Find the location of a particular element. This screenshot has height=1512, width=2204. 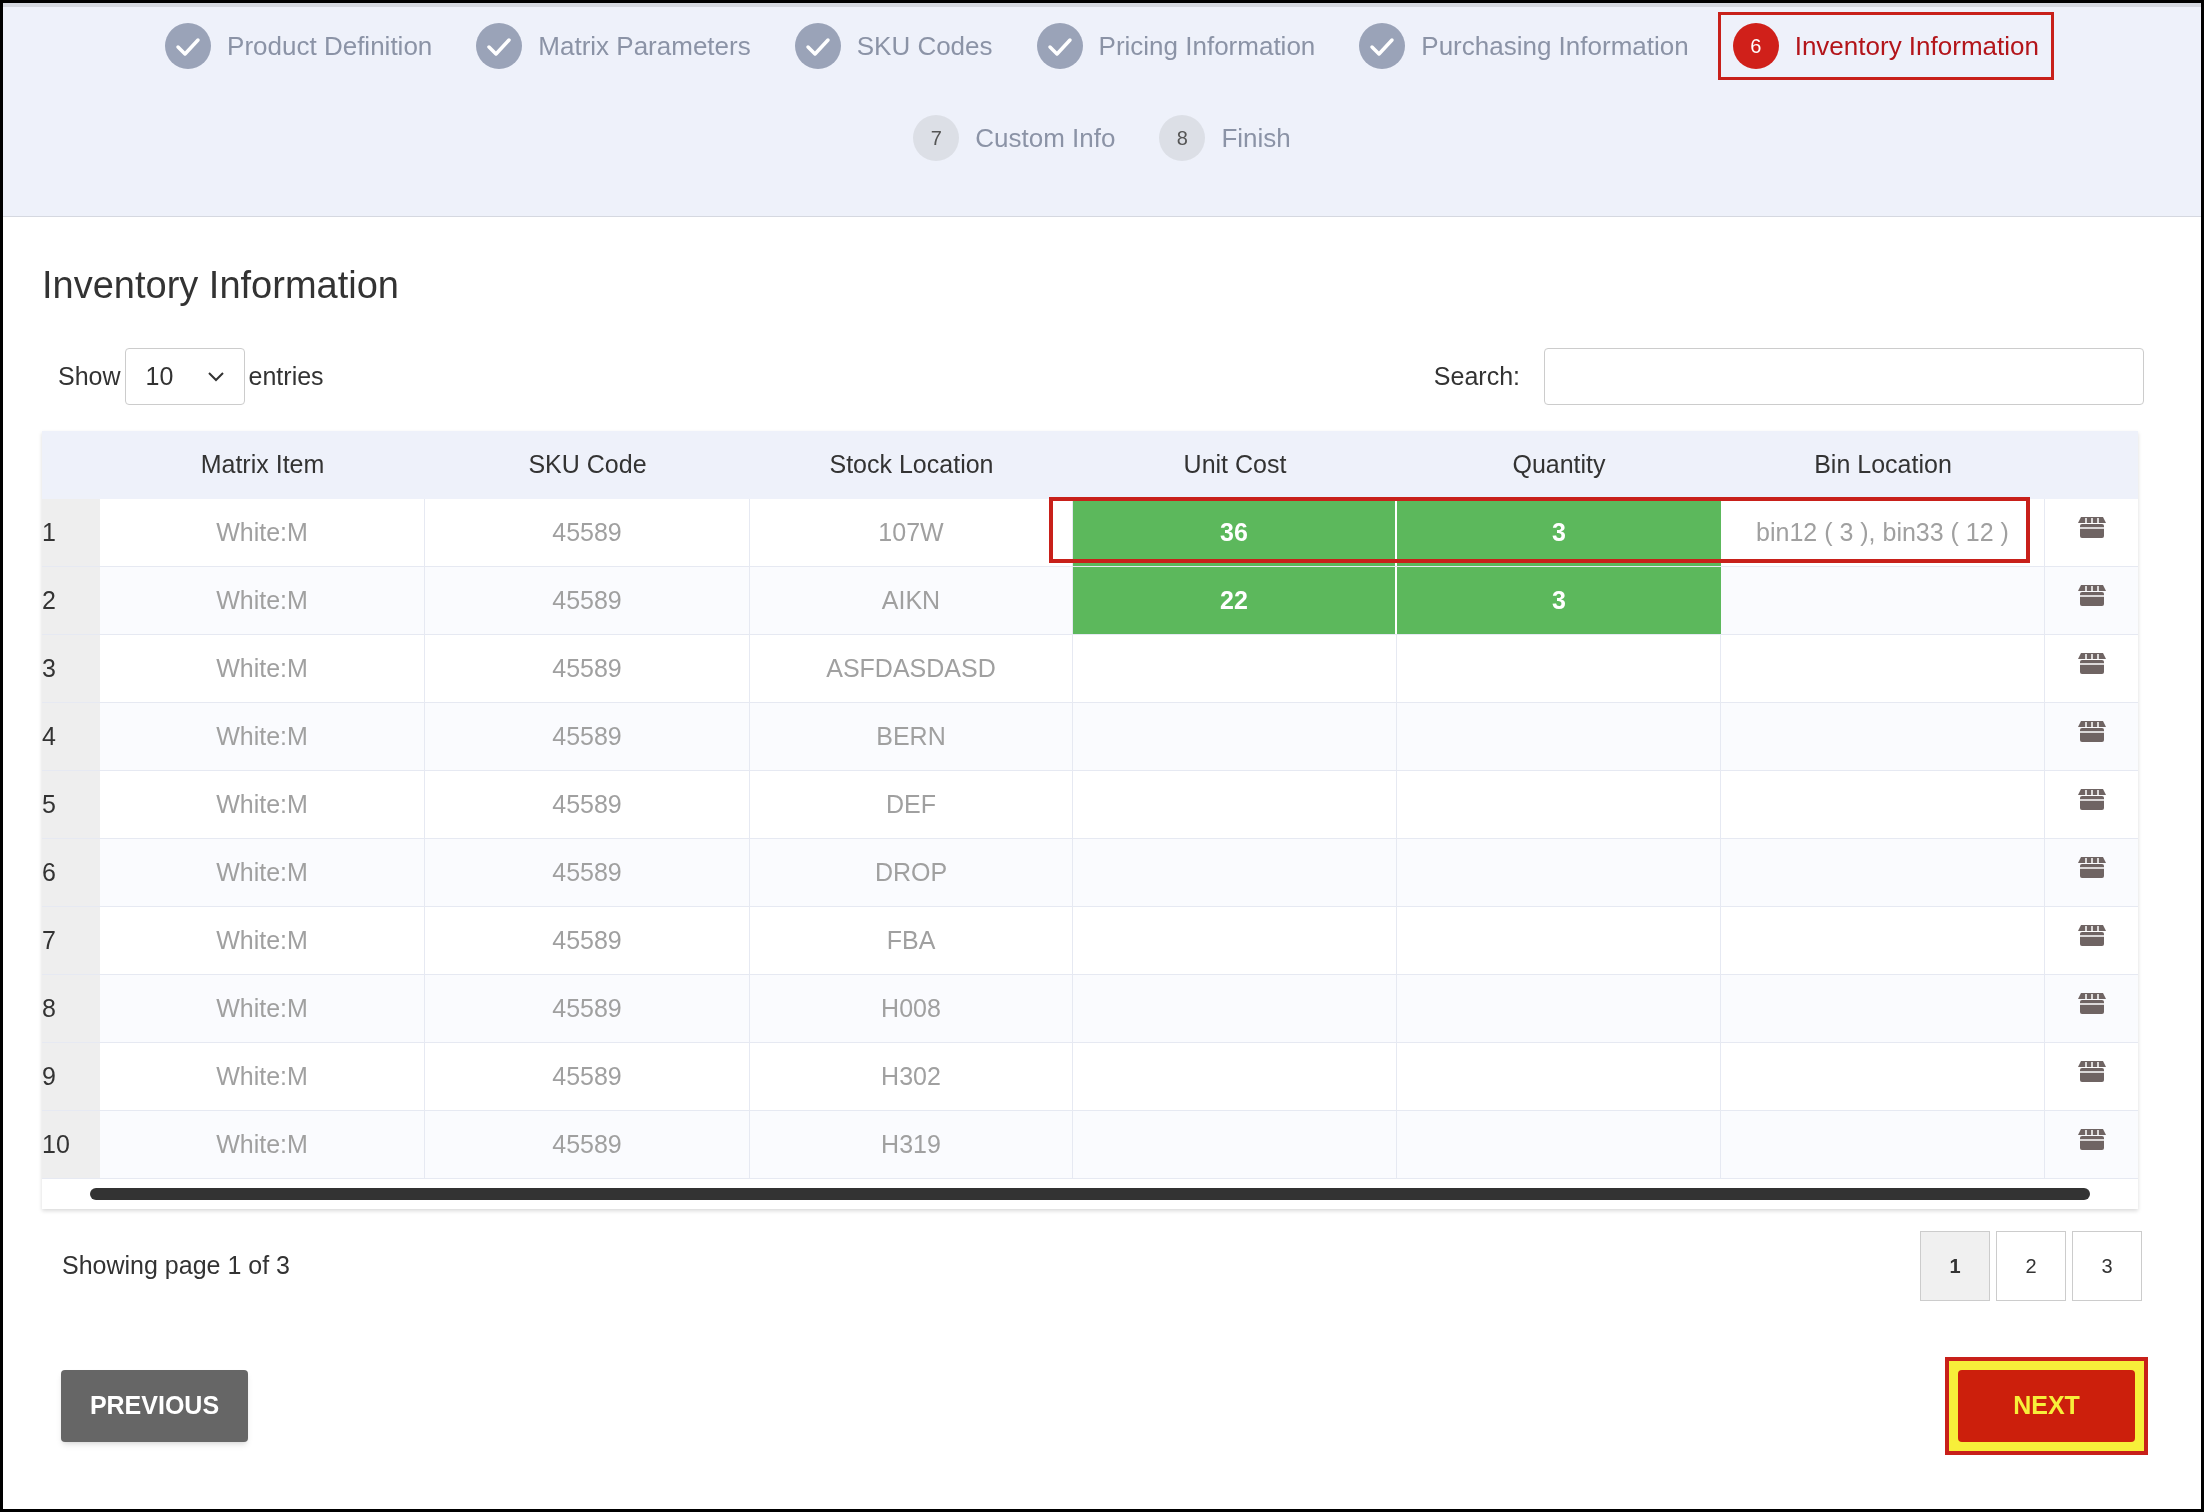

table-cell: BERN is located at coordinates (911, 736).